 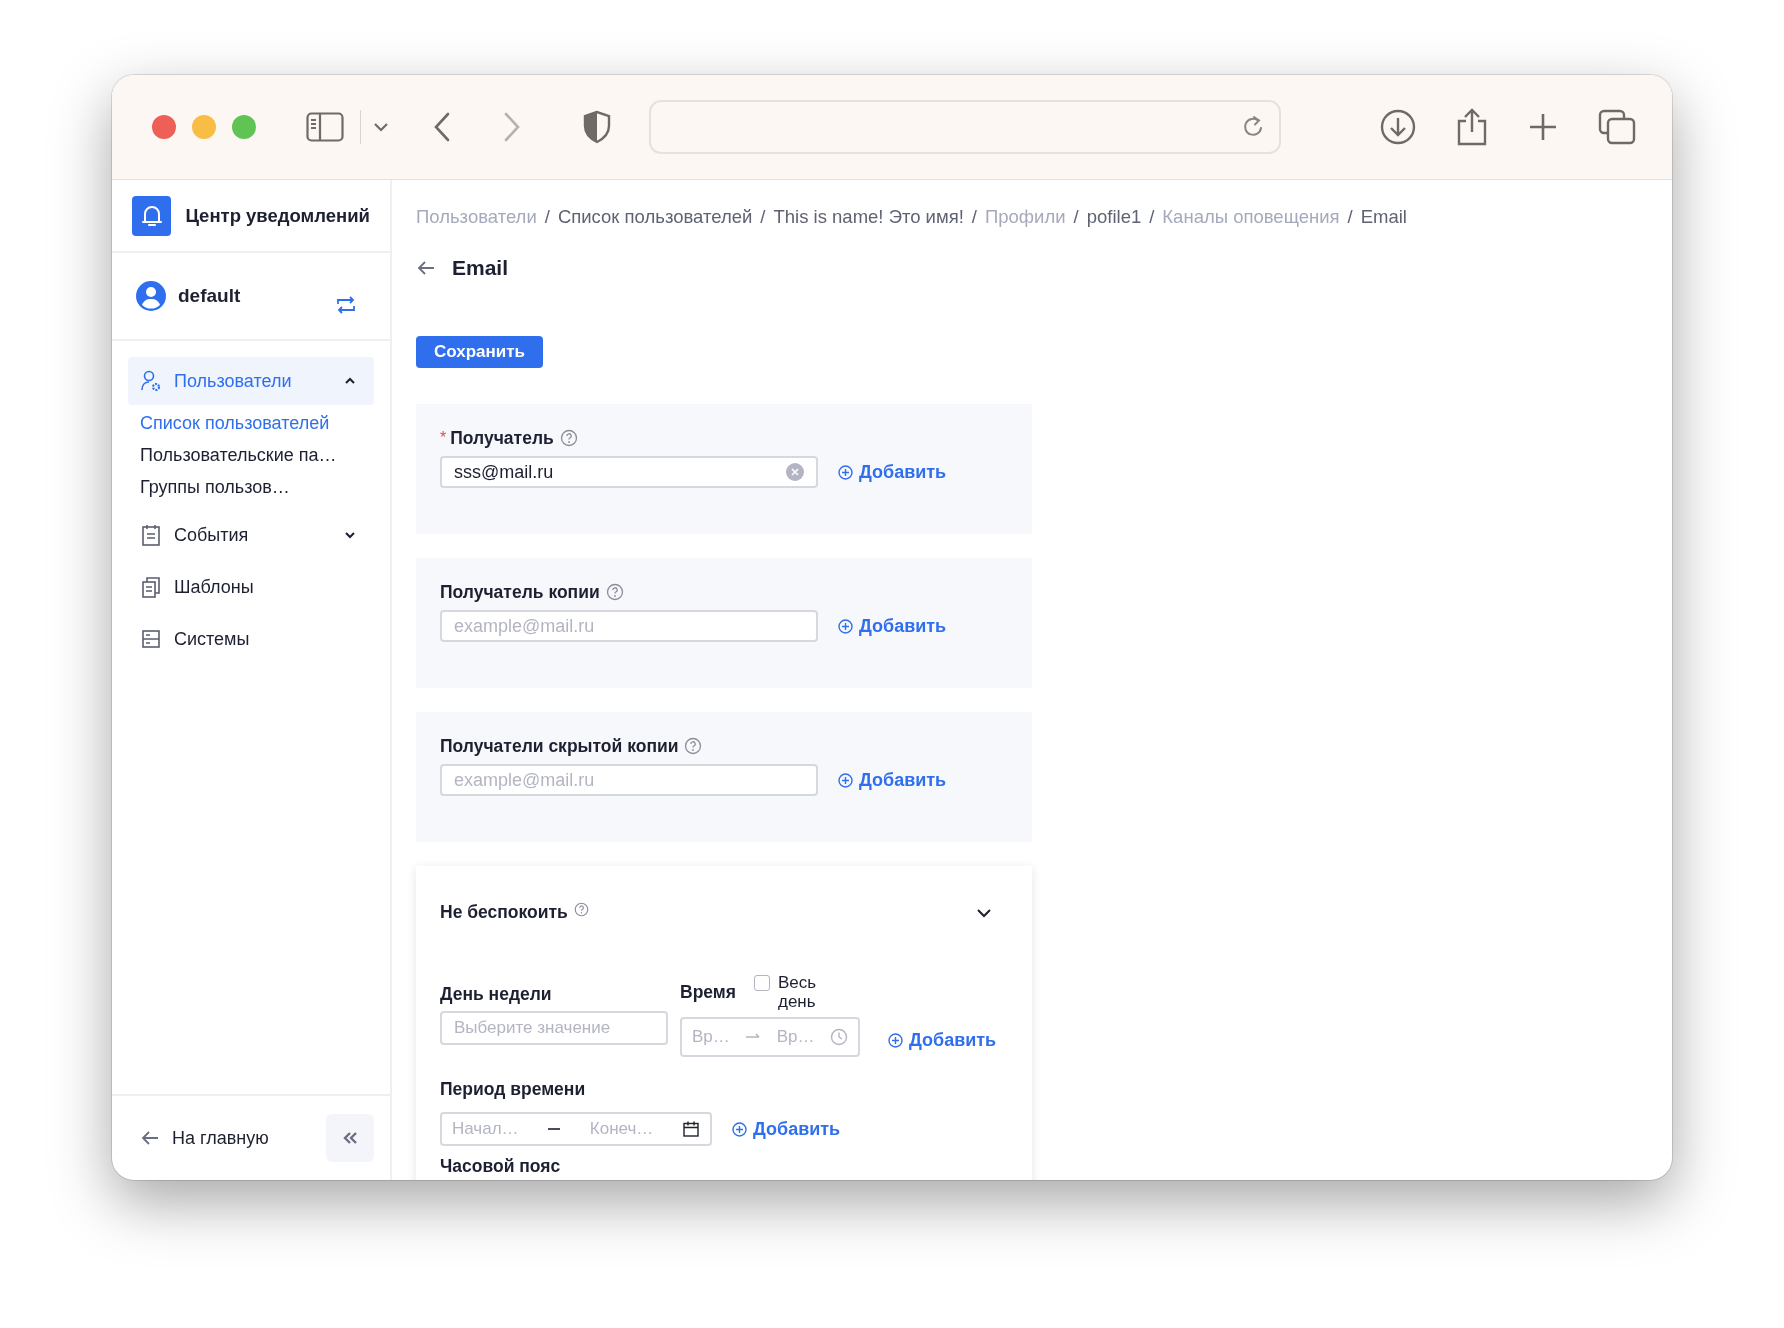 What do you see at coordinates (504, 912) in the screenshot?
I see `section-title: Не беспокоить` at bounding box center [504, 912].